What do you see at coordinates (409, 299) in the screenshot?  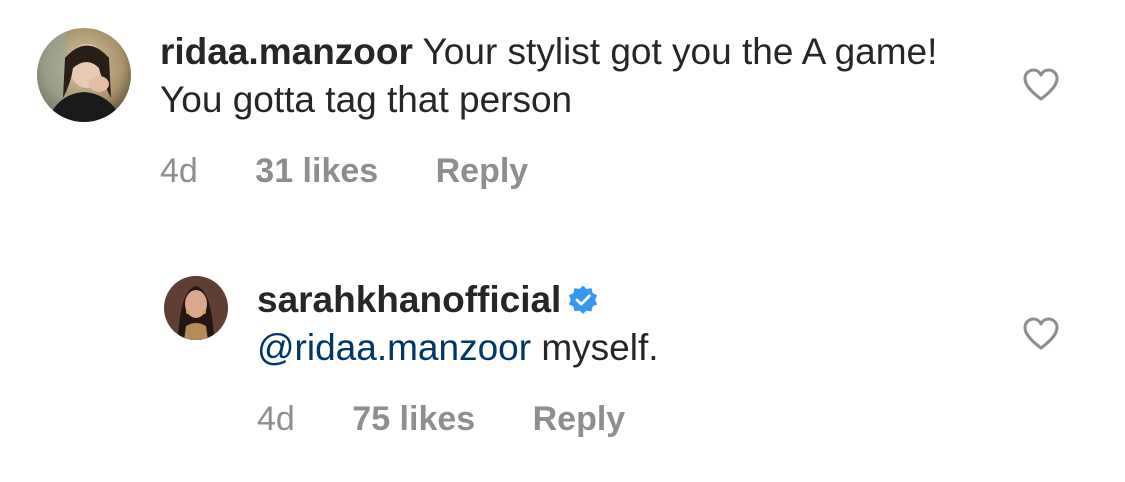 I see `username: sarahkhanofficial` at bounding box center [409, 299].